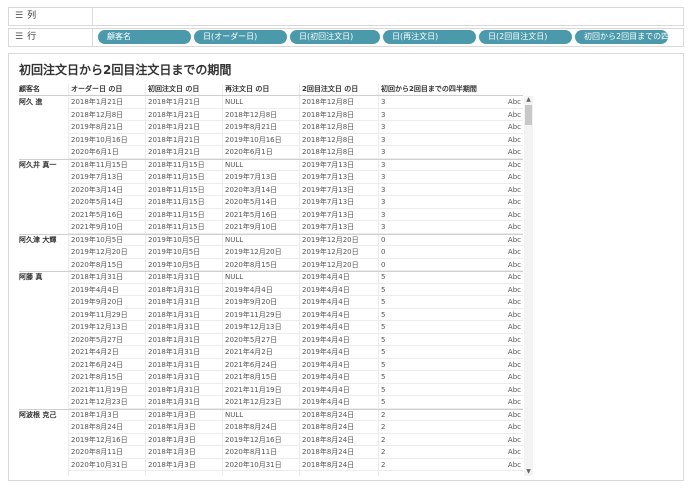 The width and height of the screenshot is (700, 493). I want to click on customer-name: 阿久井 真一, so click(38, 164).